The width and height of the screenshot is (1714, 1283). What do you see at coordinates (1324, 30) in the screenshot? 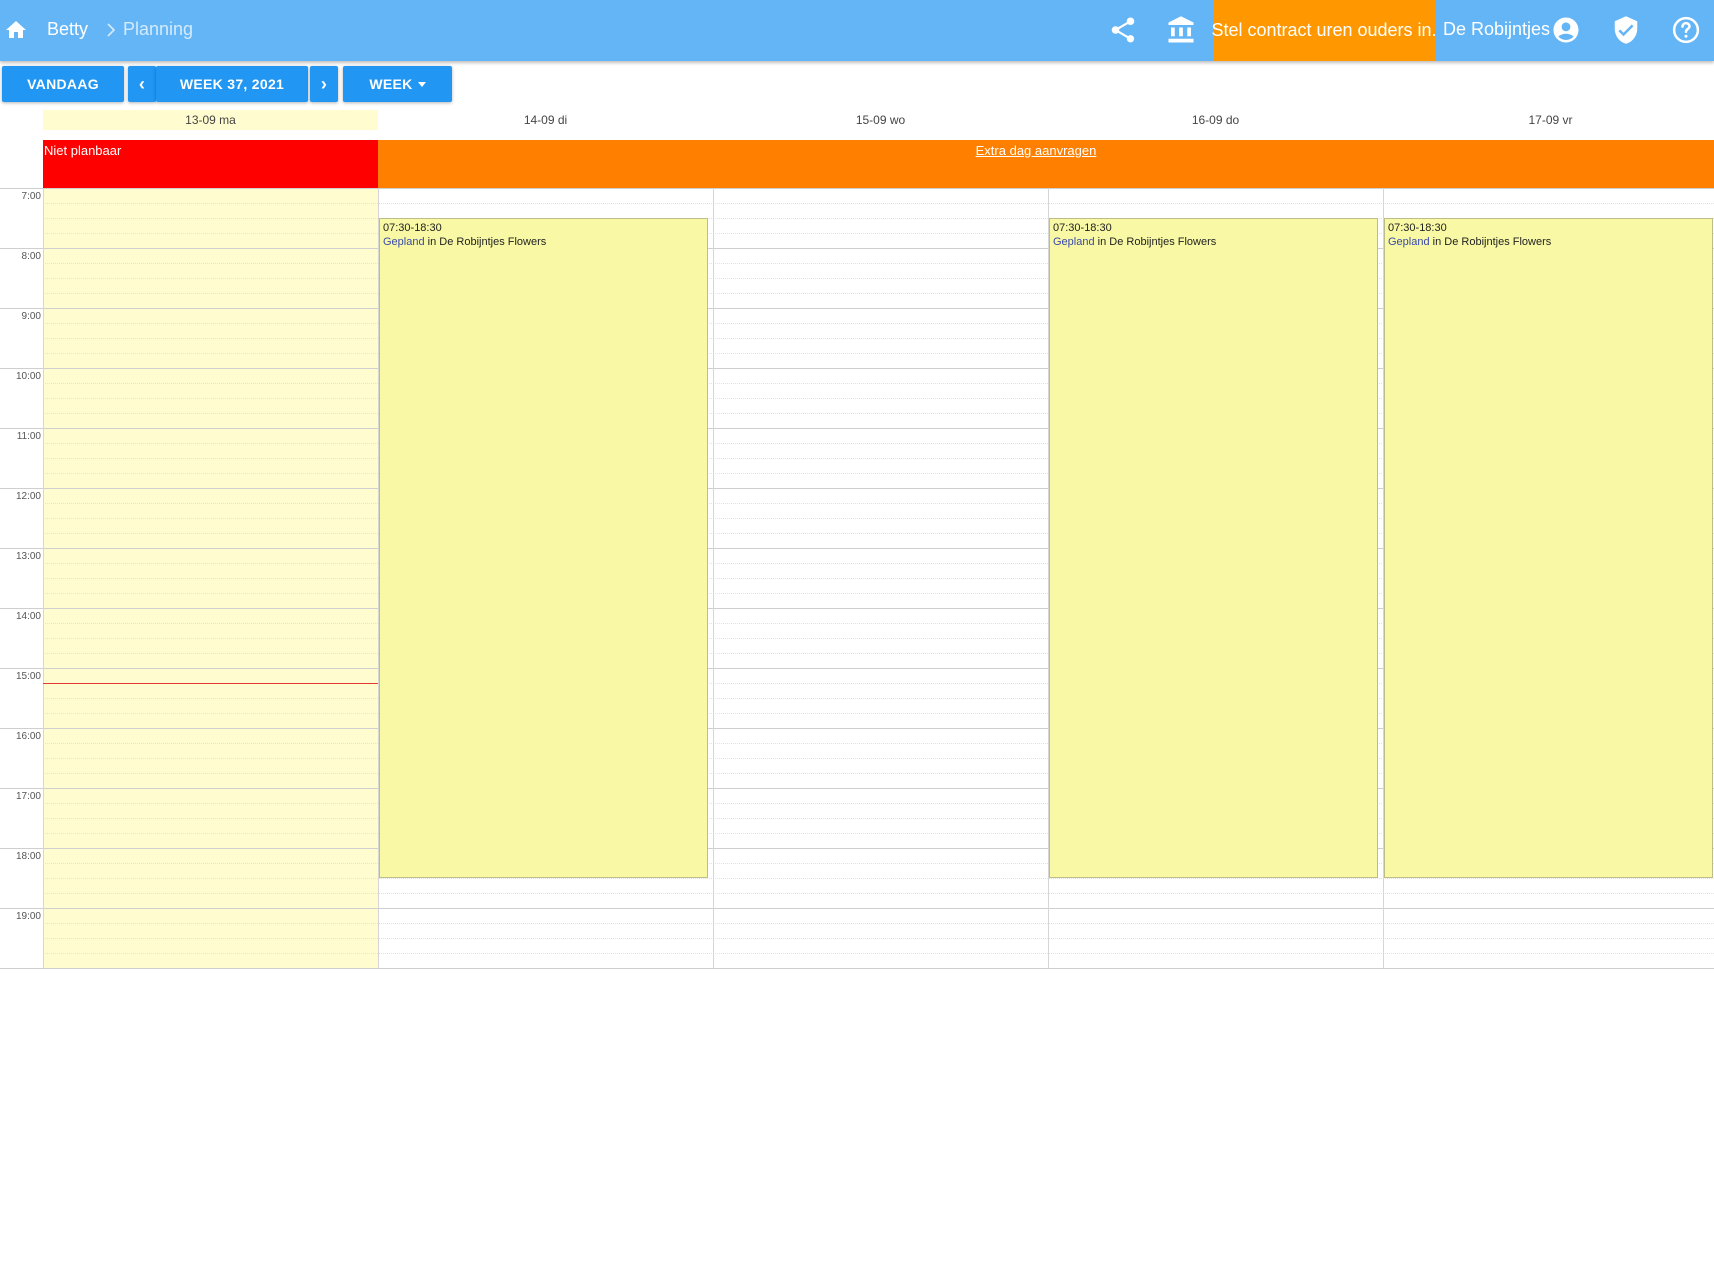
I see `set-contract-hours-button: Stel contract uren ouders in.` at bounding box center [1324, 30].